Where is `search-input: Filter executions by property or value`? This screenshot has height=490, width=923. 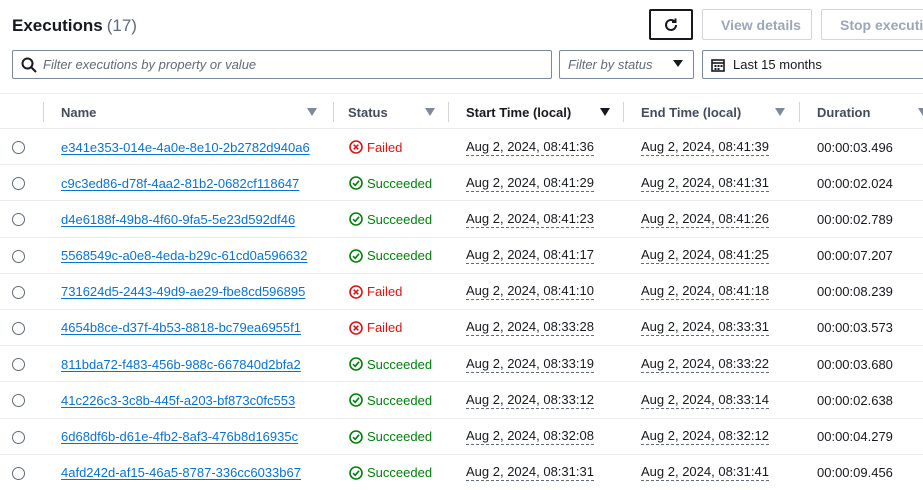 search-input: Filter executions by property or value is located at coordinates (282, 64).